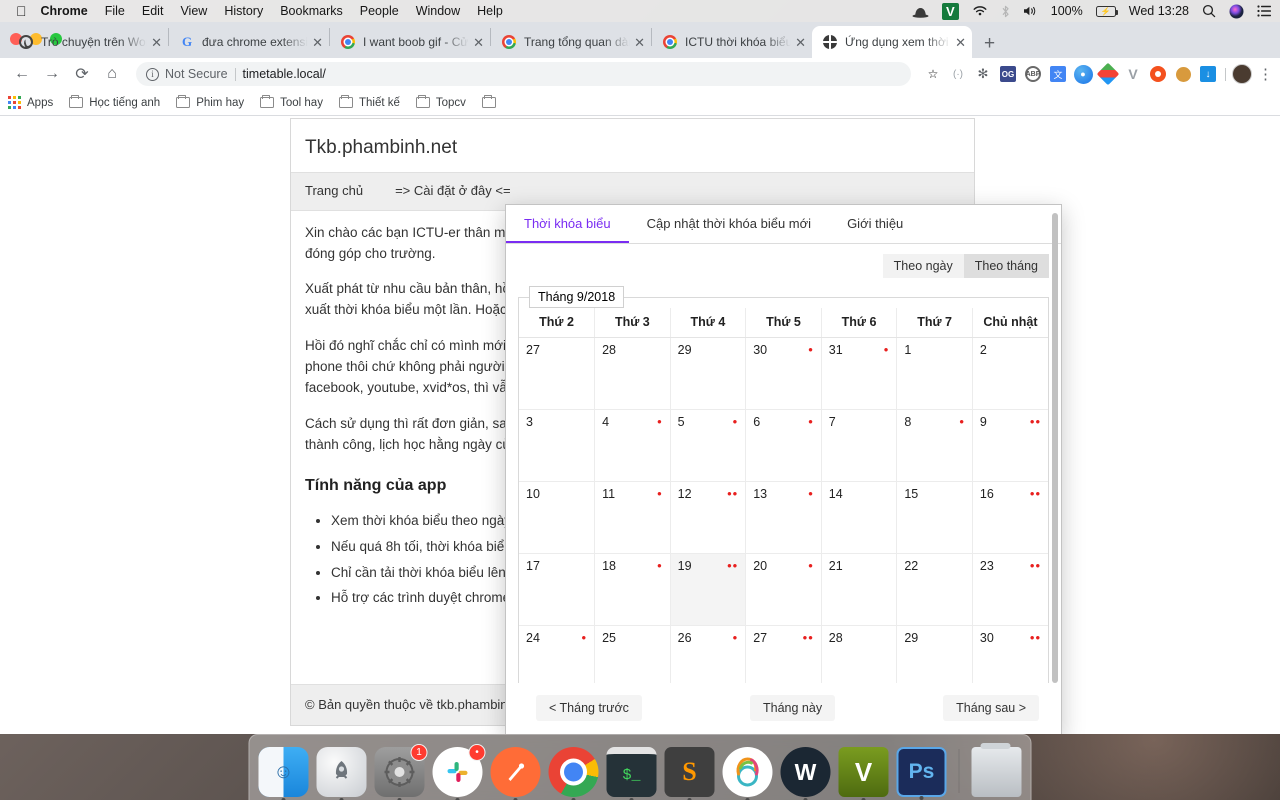 Image resolution: width=1280 pixels, height=800 pixels. What do you see at coordinates (631, 773) in the screenshot?
I see `dock-item-terminal: $_` at bounding box center [631, 773].